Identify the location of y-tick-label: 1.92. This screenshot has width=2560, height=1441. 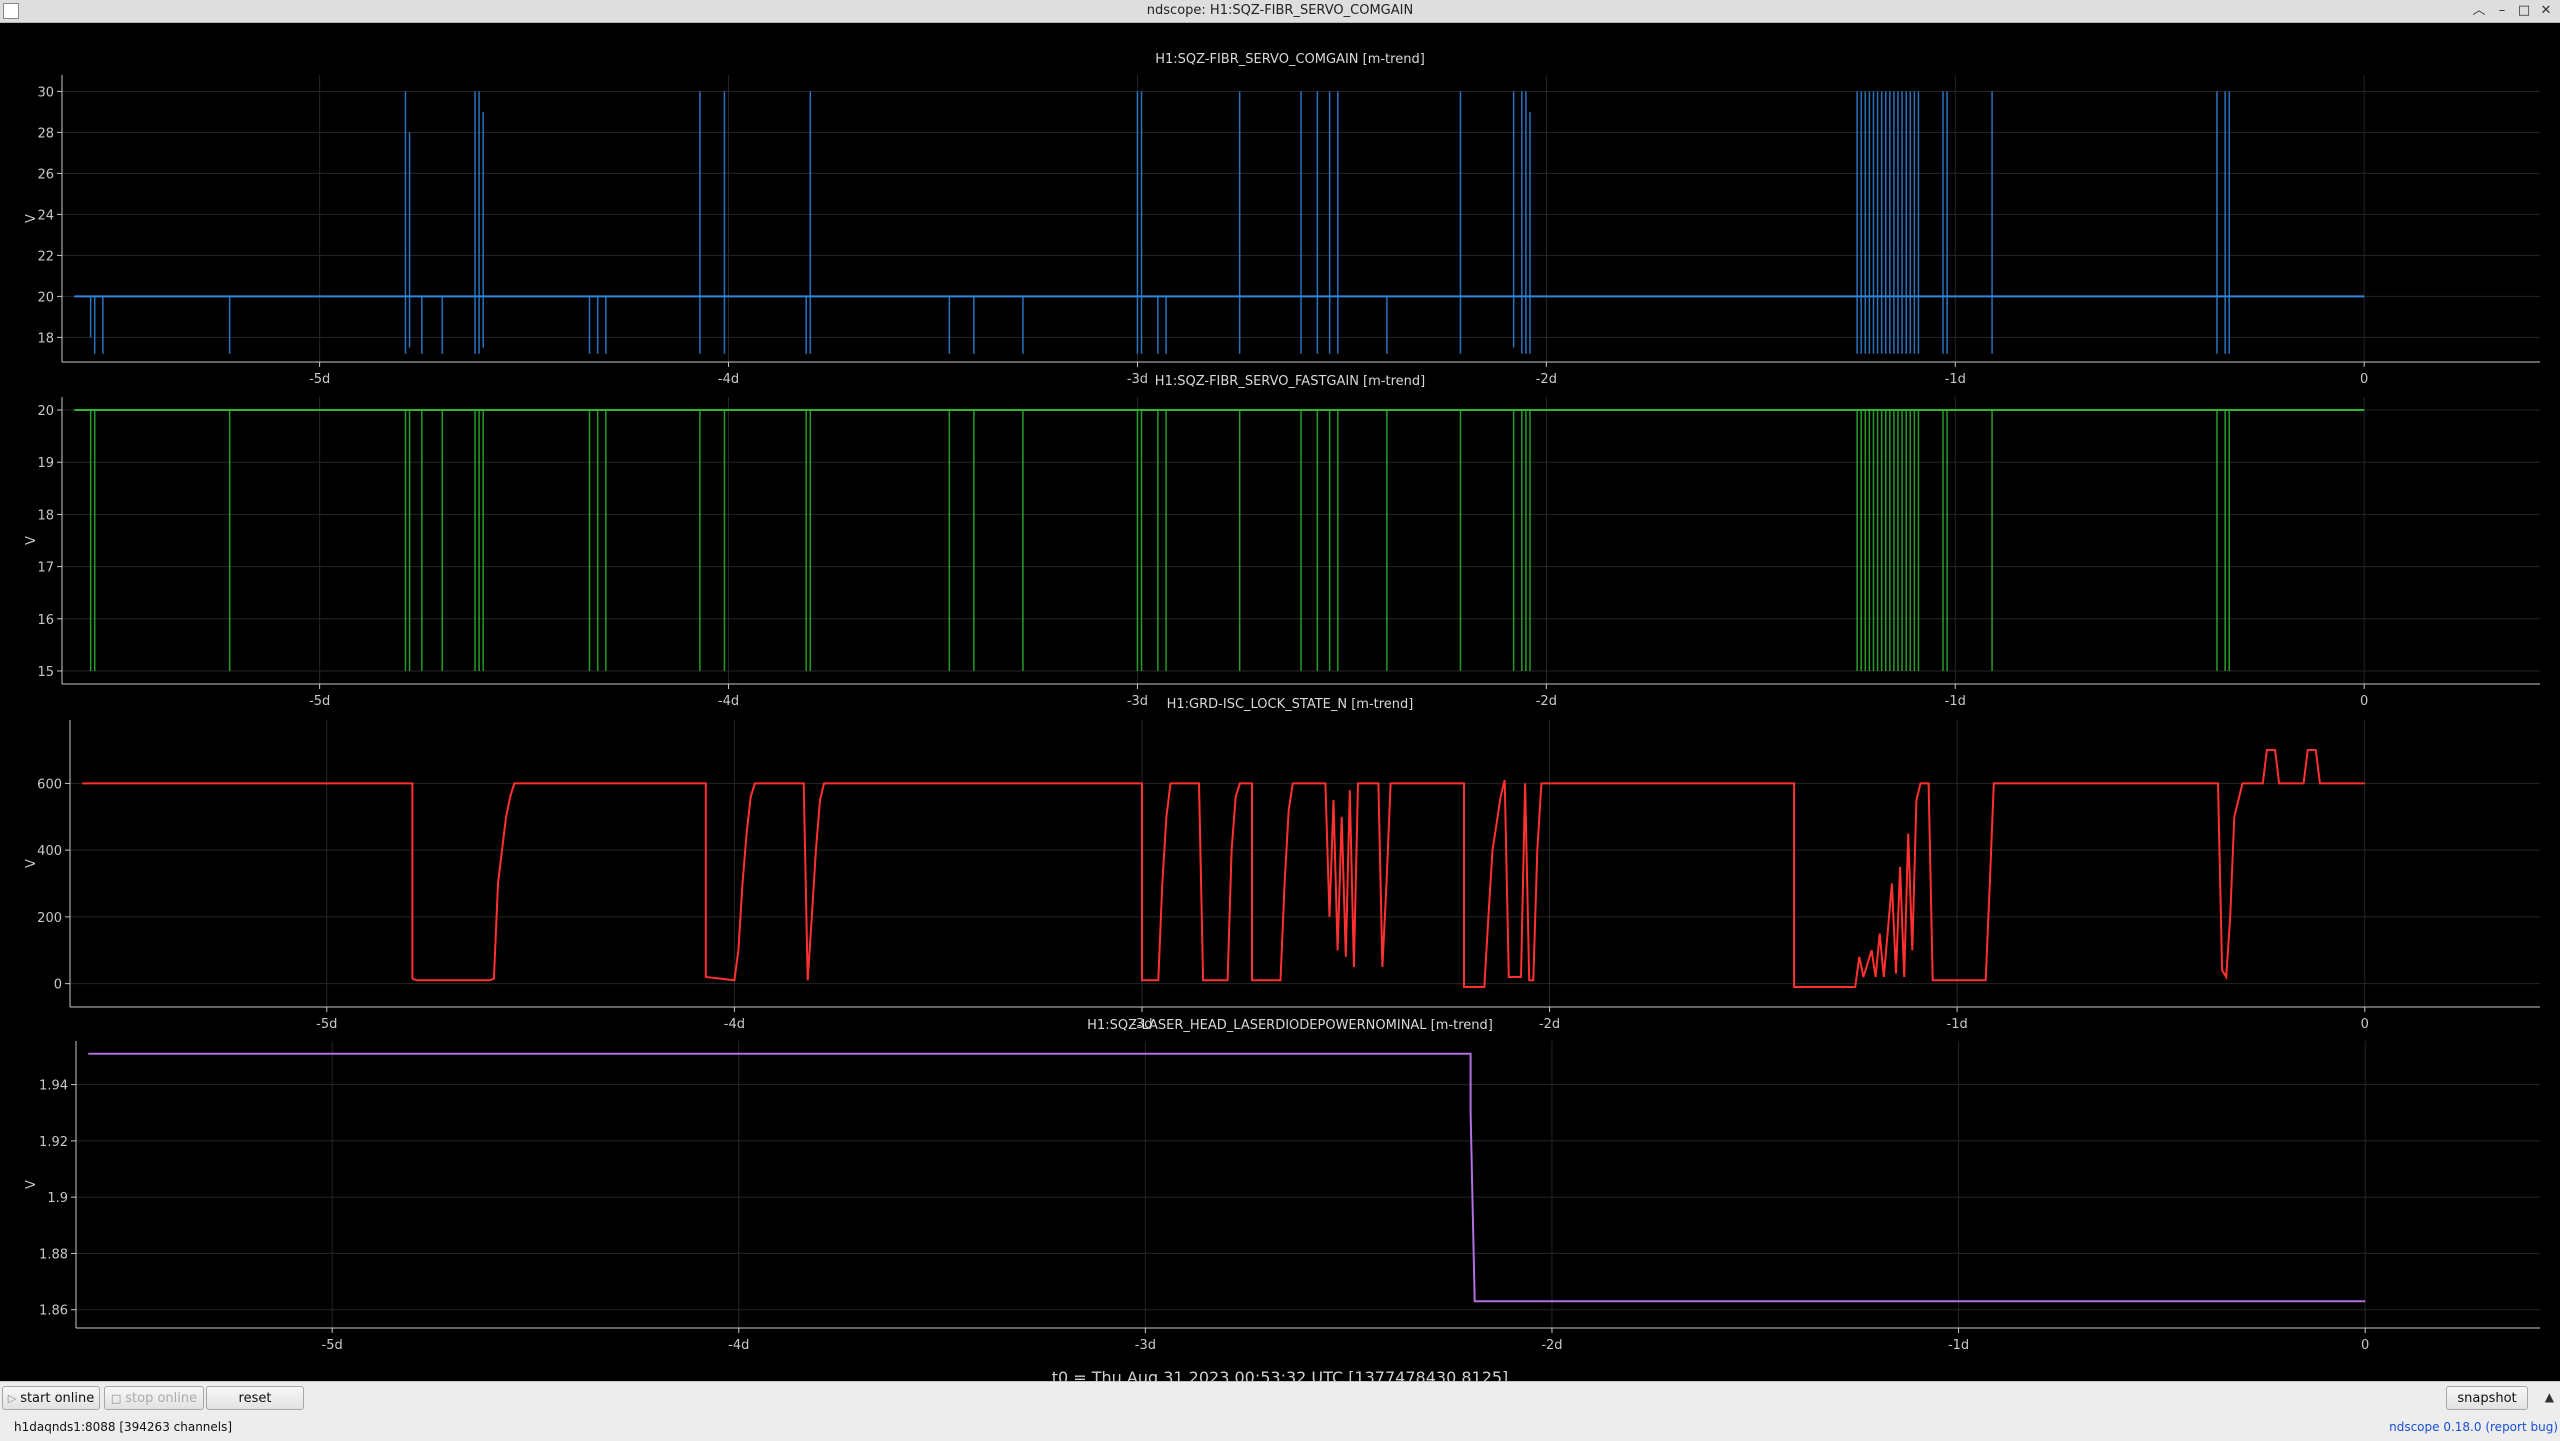
(53, 1142).